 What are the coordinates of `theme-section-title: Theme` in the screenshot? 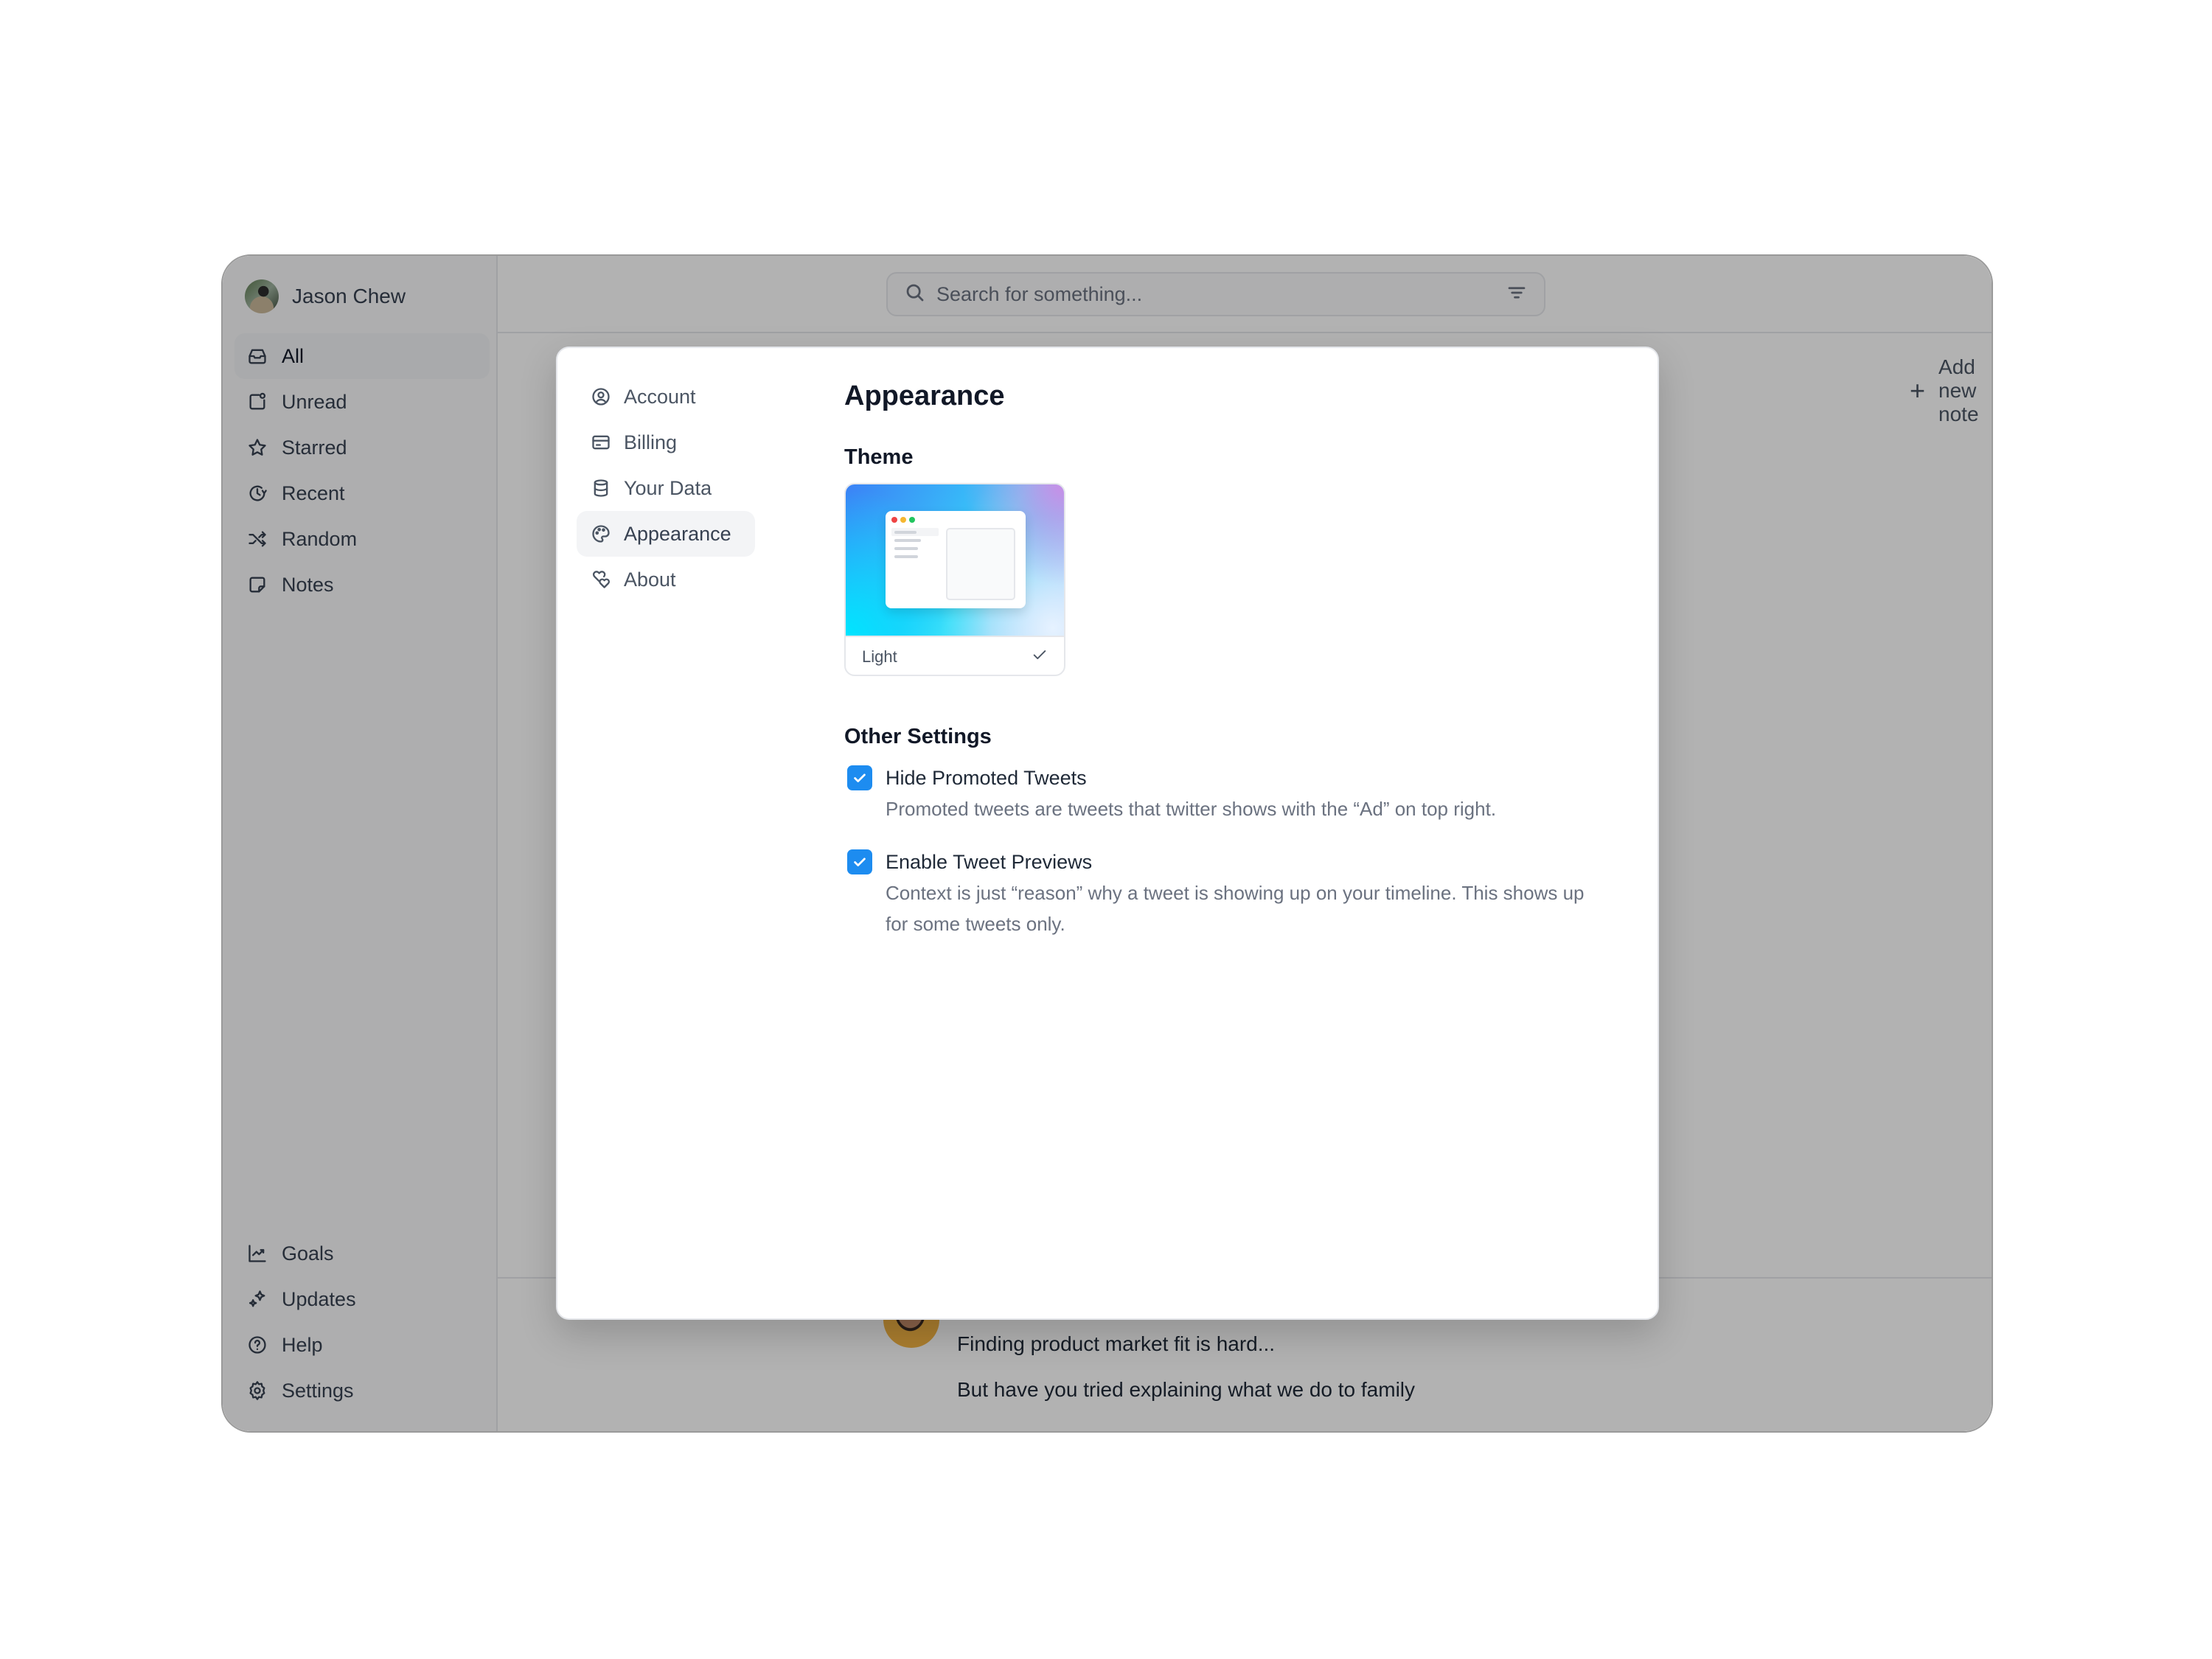 It's located at (879, 457).